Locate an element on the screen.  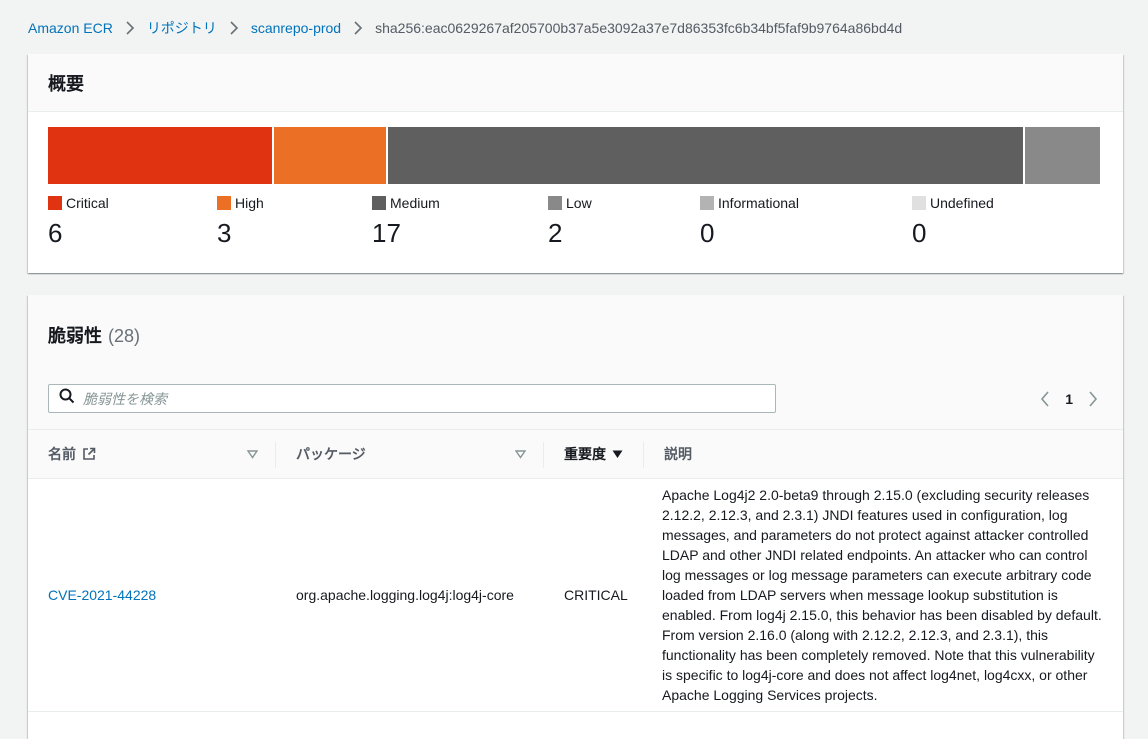
swatch-undefined is located at coordinates (919, 203).